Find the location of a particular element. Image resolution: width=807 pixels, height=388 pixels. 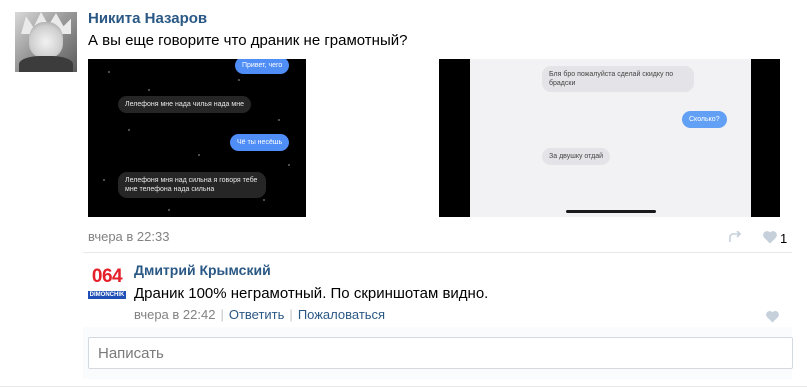

chat-bubble: Лелефоня мне нада чилья нада мне is located at coordinates (184, 104).